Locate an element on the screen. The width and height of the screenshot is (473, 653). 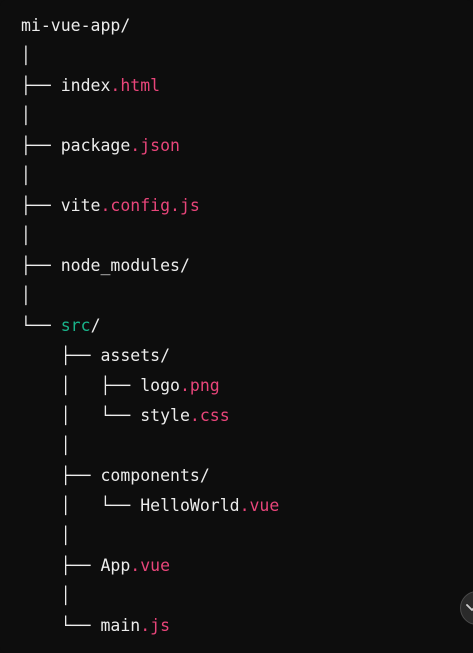
tree-line: └── main.js is located at coordinates (150, 626).